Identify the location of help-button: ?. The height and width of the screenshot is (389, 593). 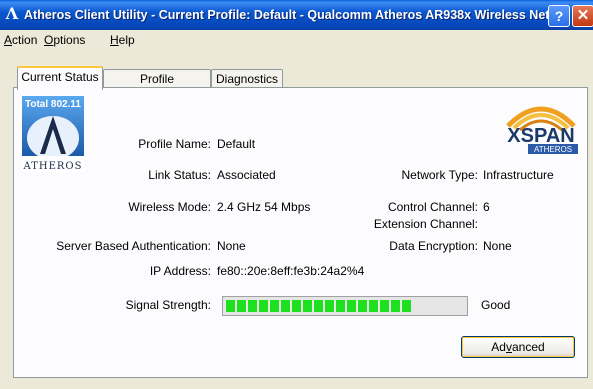
(559, 16).